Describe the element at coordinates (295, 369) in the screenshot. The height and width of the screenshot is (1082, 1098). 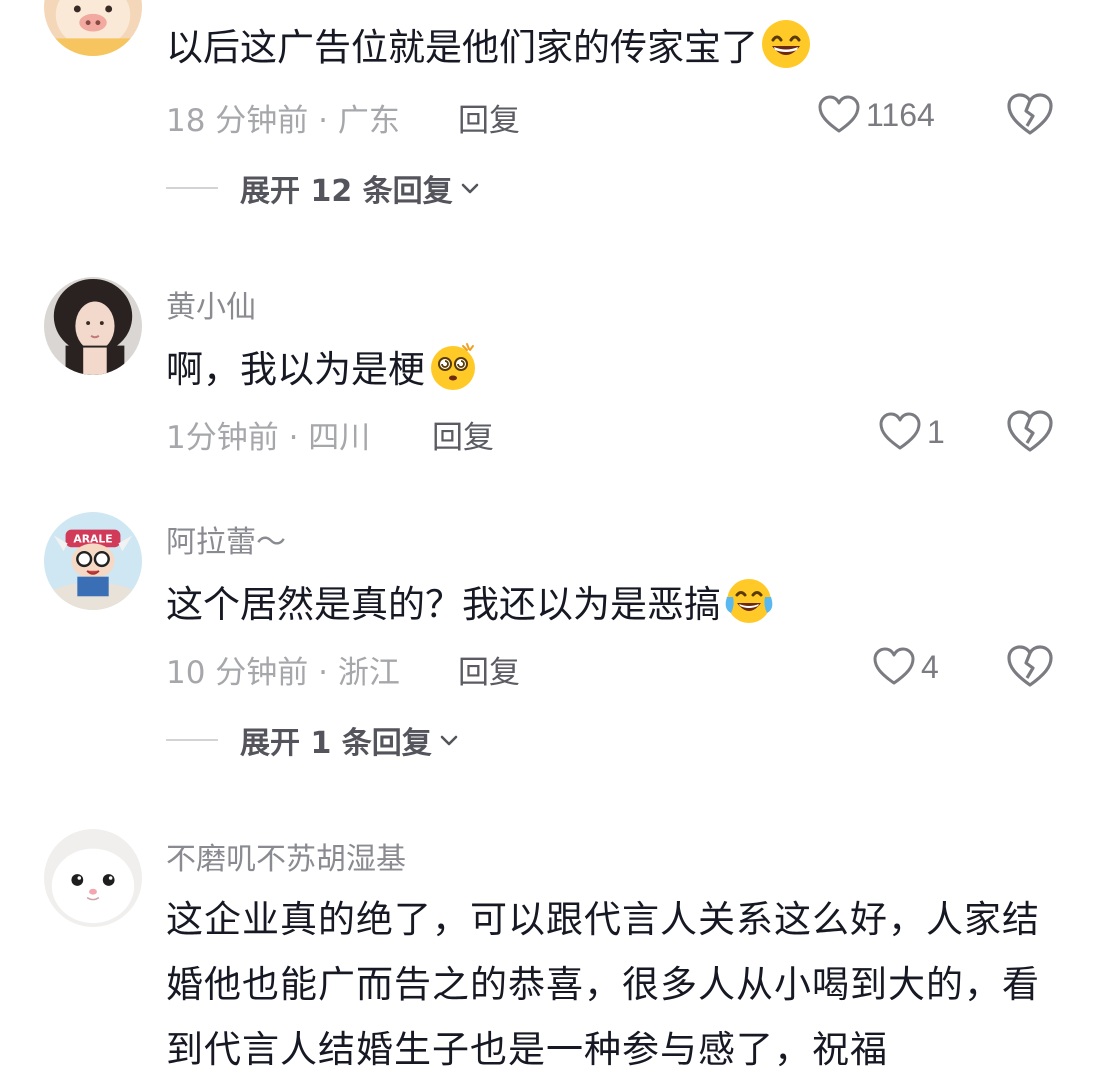
I see `comment-text-content: 啊，我以为是梗` at that location.